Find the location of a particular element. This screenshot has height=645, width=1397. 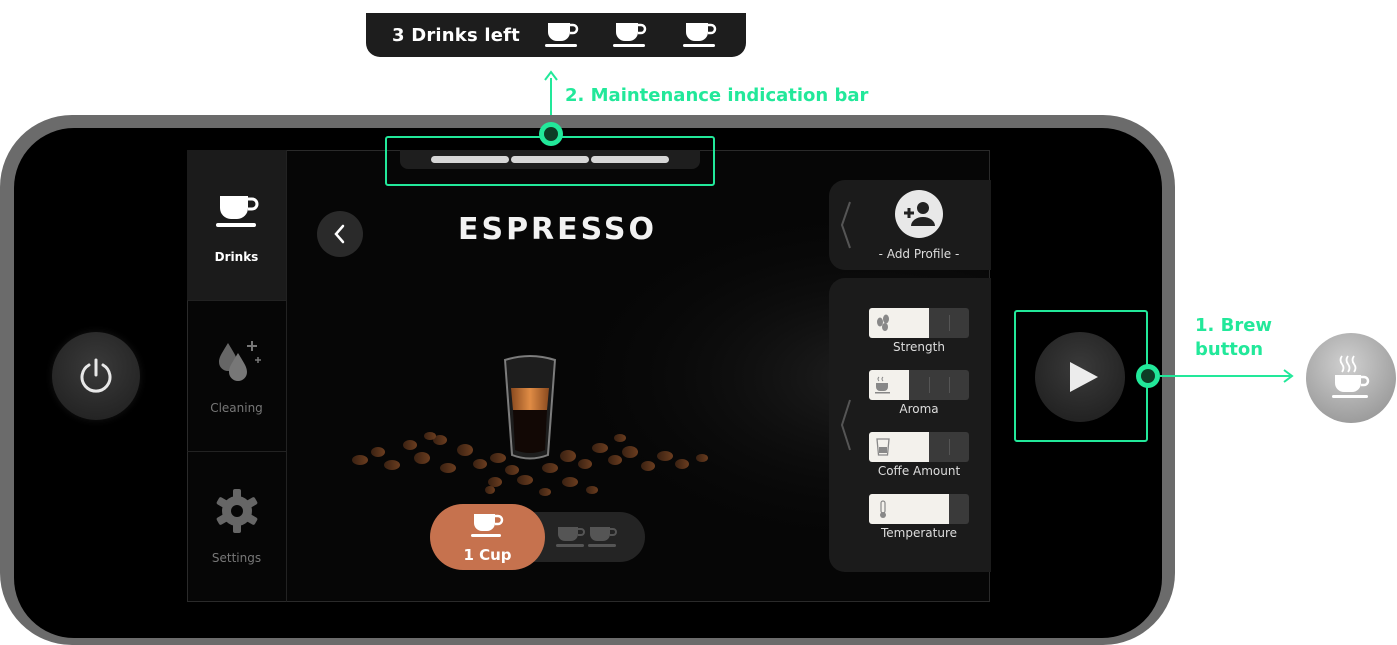

sidebar-item-drinks: Drinks is located at coordinates (236, 225).